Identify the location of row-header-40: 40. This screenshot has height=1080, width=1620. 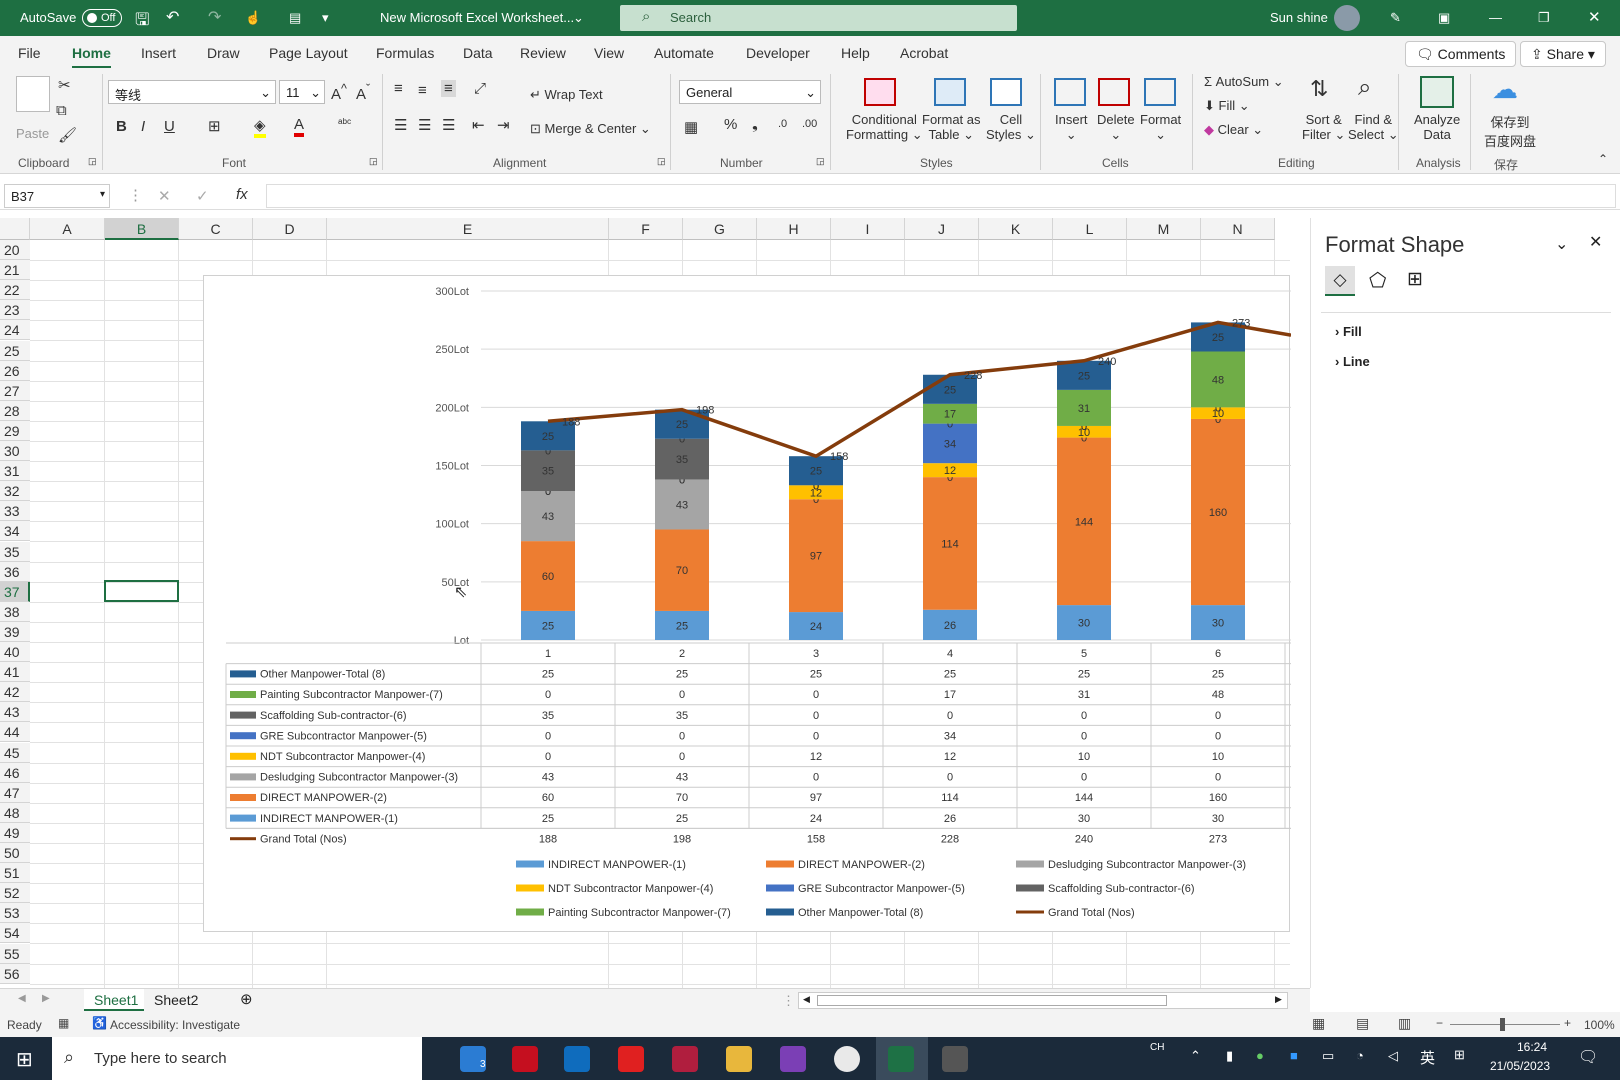
(15, 652).